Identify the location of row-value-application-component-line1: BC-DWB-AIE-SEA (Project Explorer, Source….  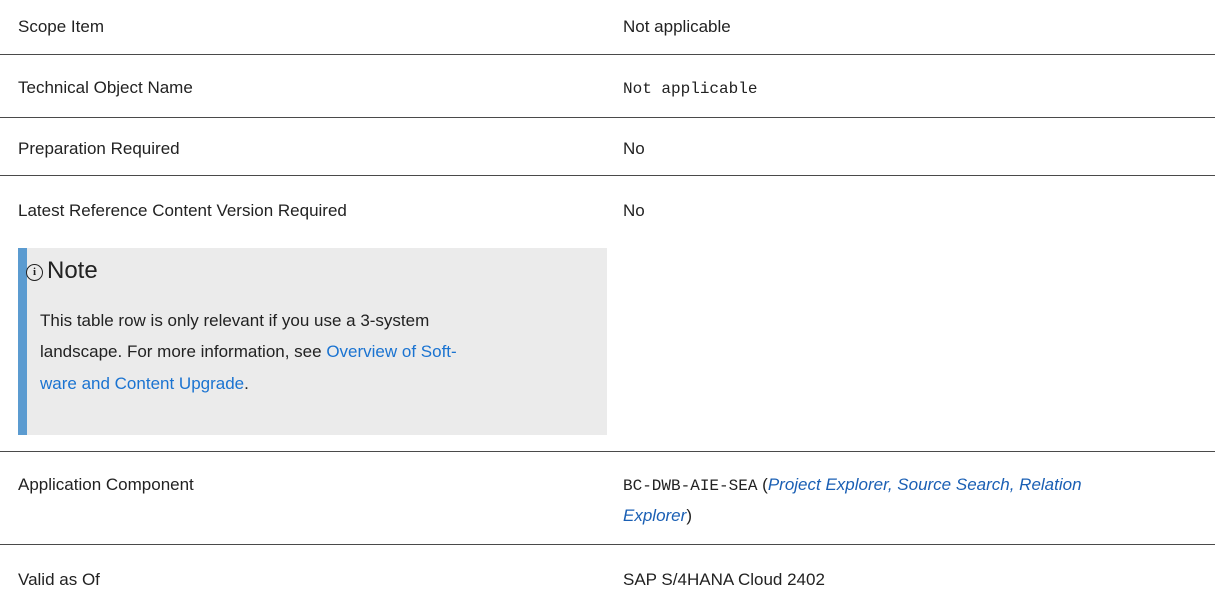
(852, 485).